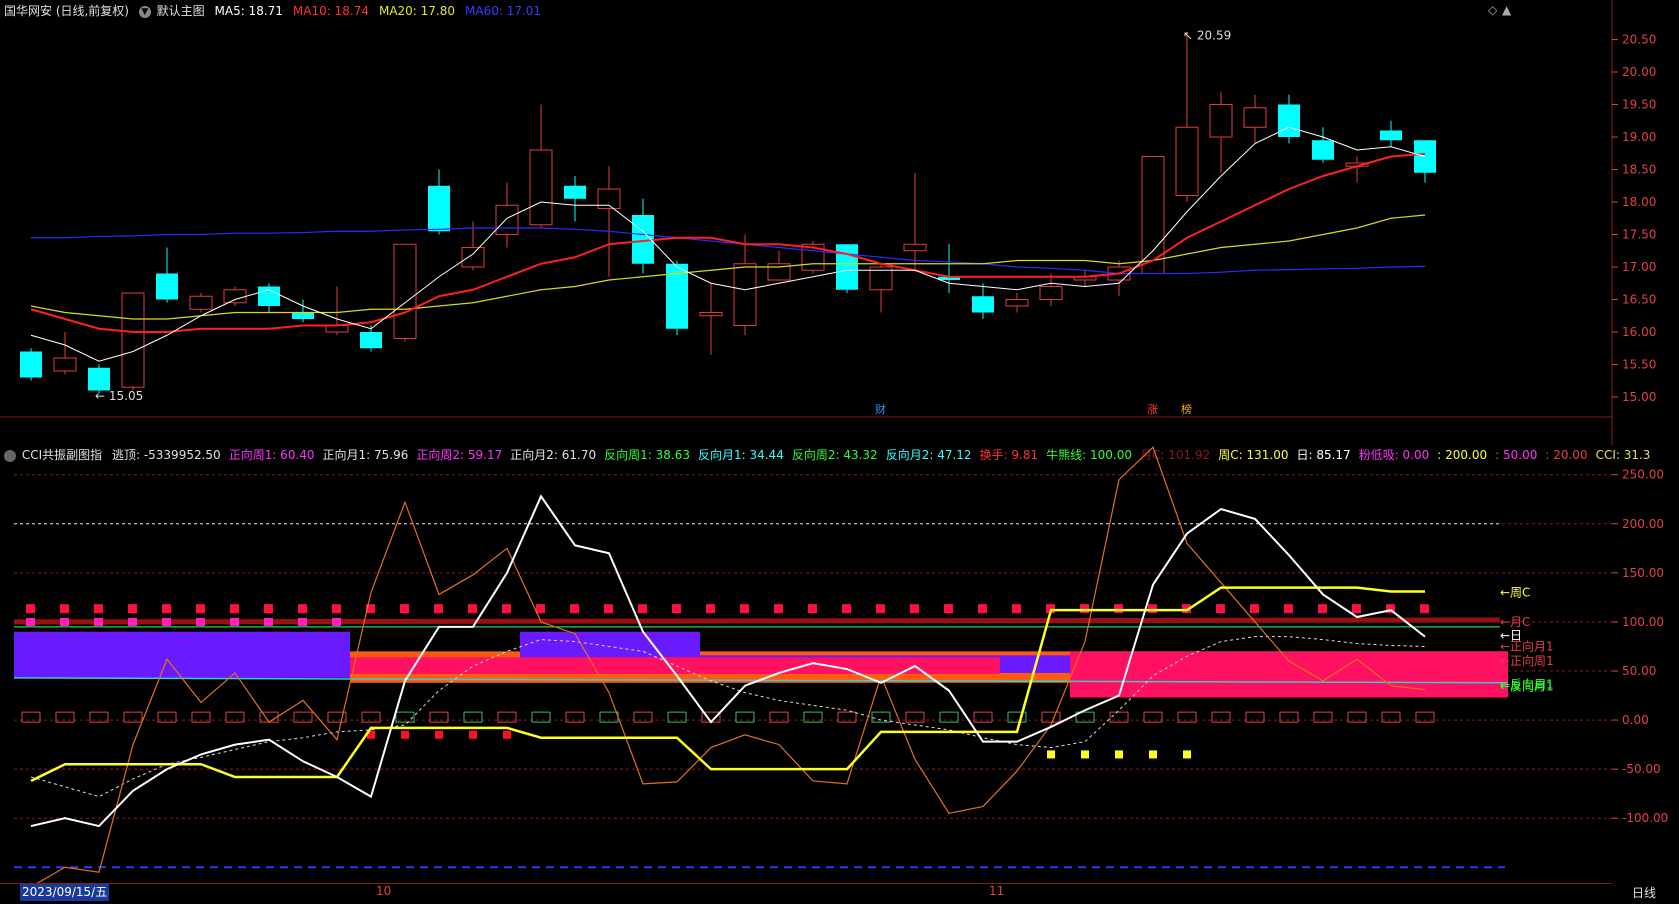 This screenshot has width=1679, height=904. Describe the element at coordinates (1643, 573) in the screenshot. I see `y-tick-label: 150.00` at that location.